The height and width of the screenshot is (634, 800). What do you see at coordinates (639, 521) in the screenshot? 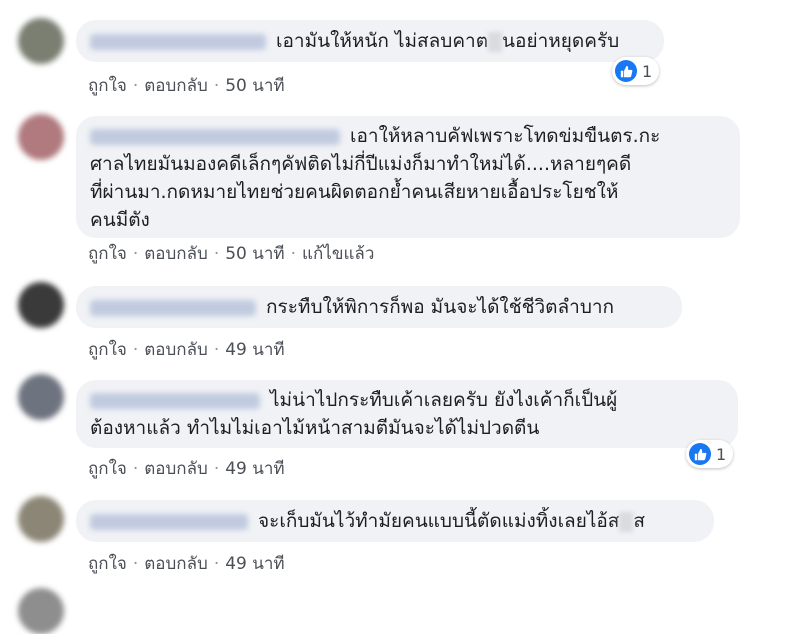
I see `comment-text-end: ส` at bounding box center [639, 521].